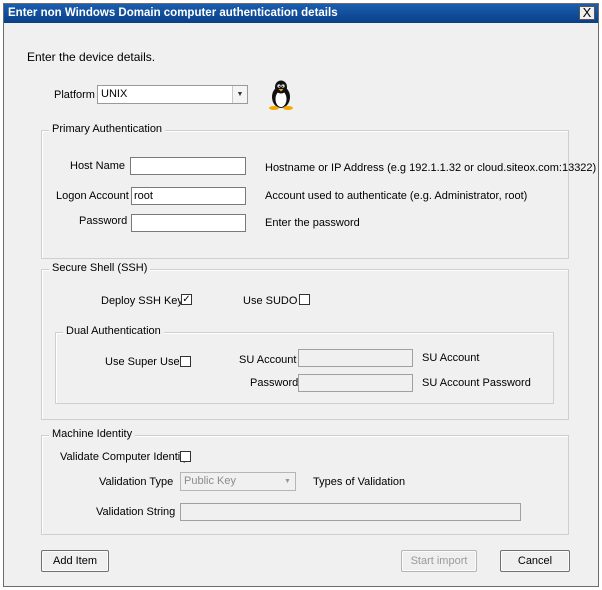 This screenshot has height=590, width=602. I want to click on linux-penguin-icon, so click(281, 95).